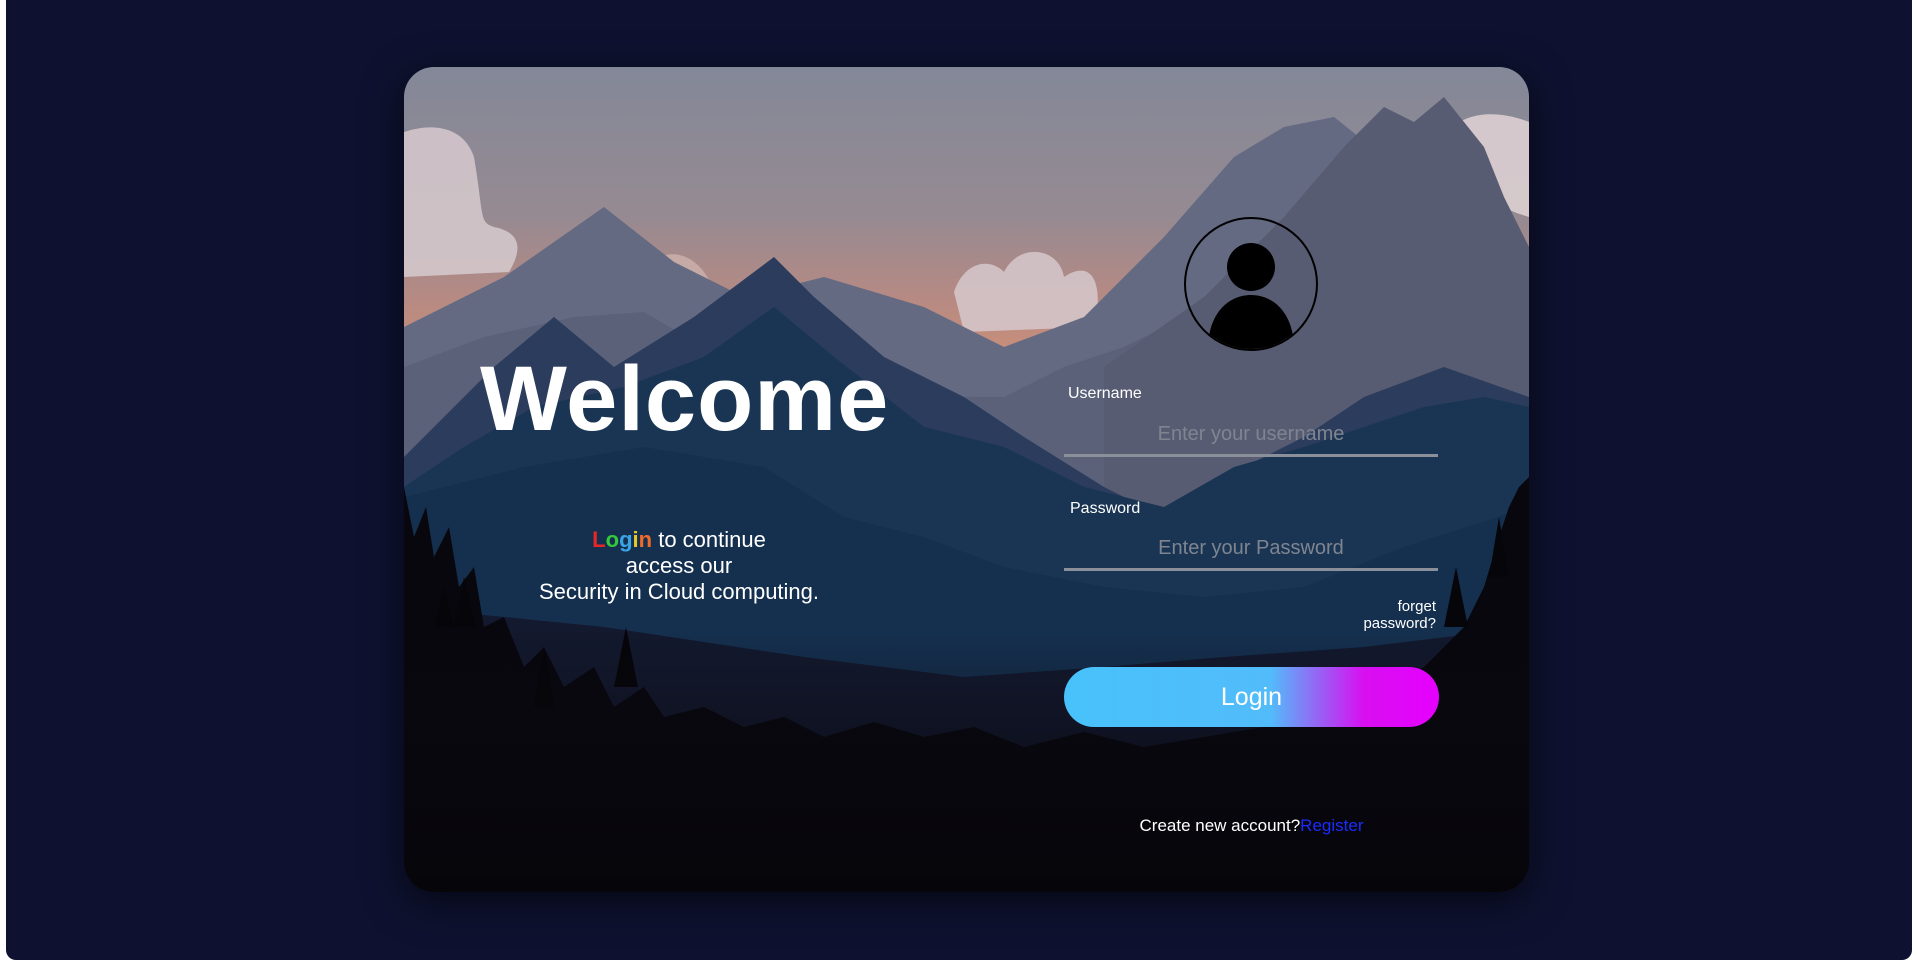 The height and width of the screenshot is (967, 1920). I want to click on welcome-heading: Welcome, so click(685, 399).